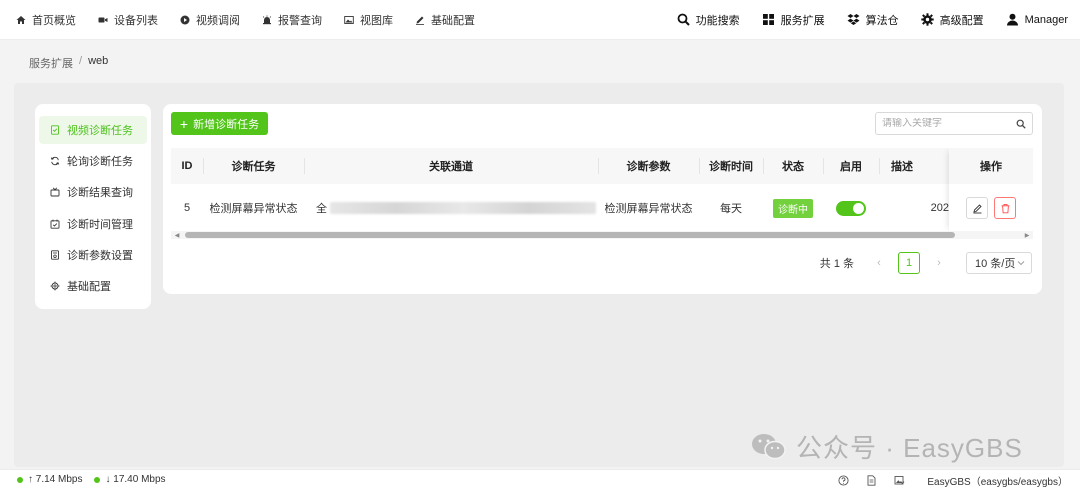 This screenshot has width=1080, height=489. I want to click on nav-gallery: 视图库, so click(368, 20).